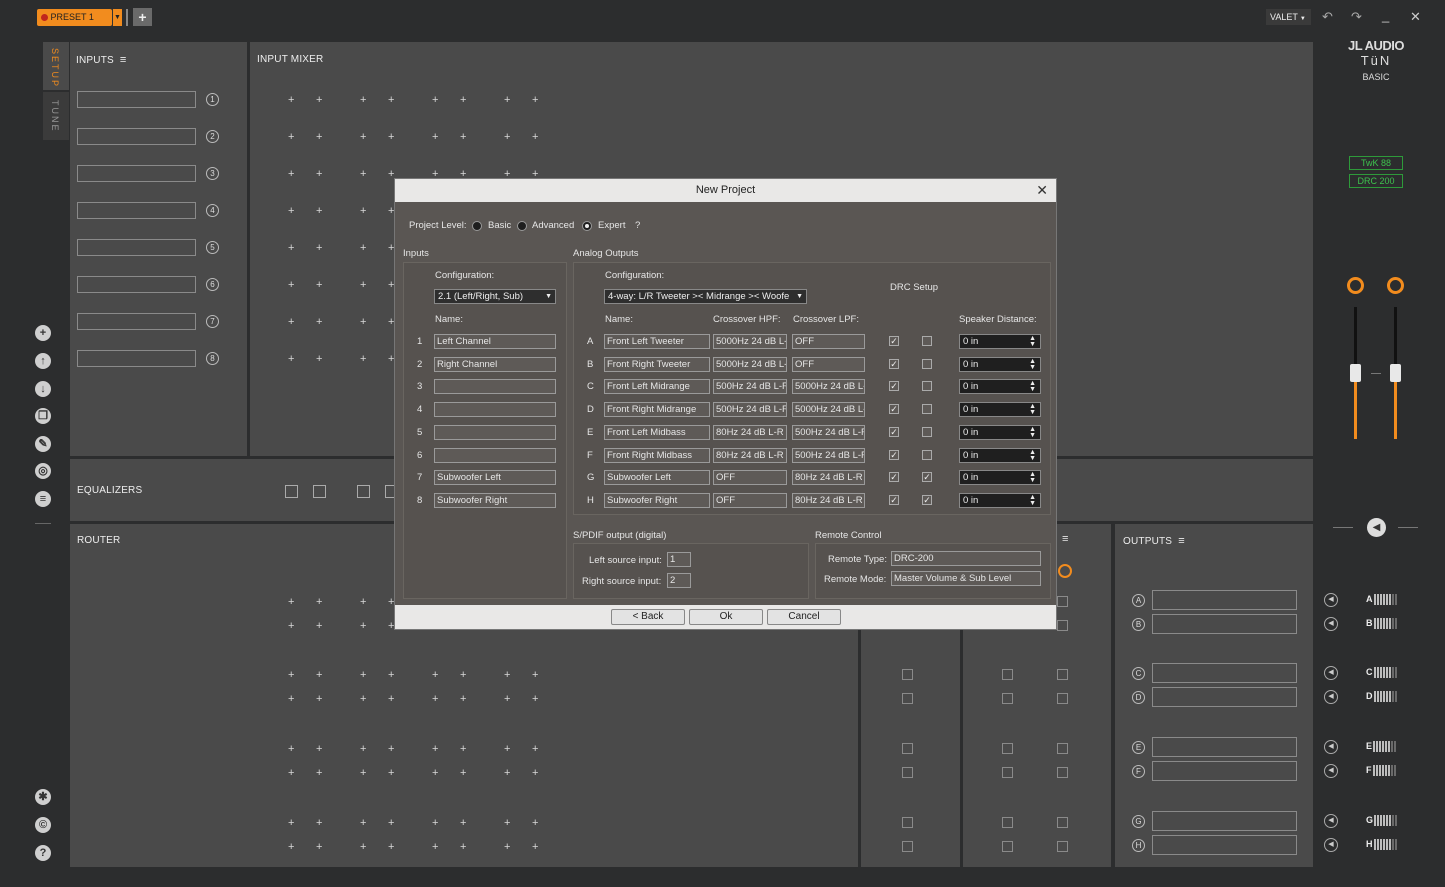 This screenshot has width=1445, height=887. I want to click on undo-icon: ↶, so click(1327, 17).